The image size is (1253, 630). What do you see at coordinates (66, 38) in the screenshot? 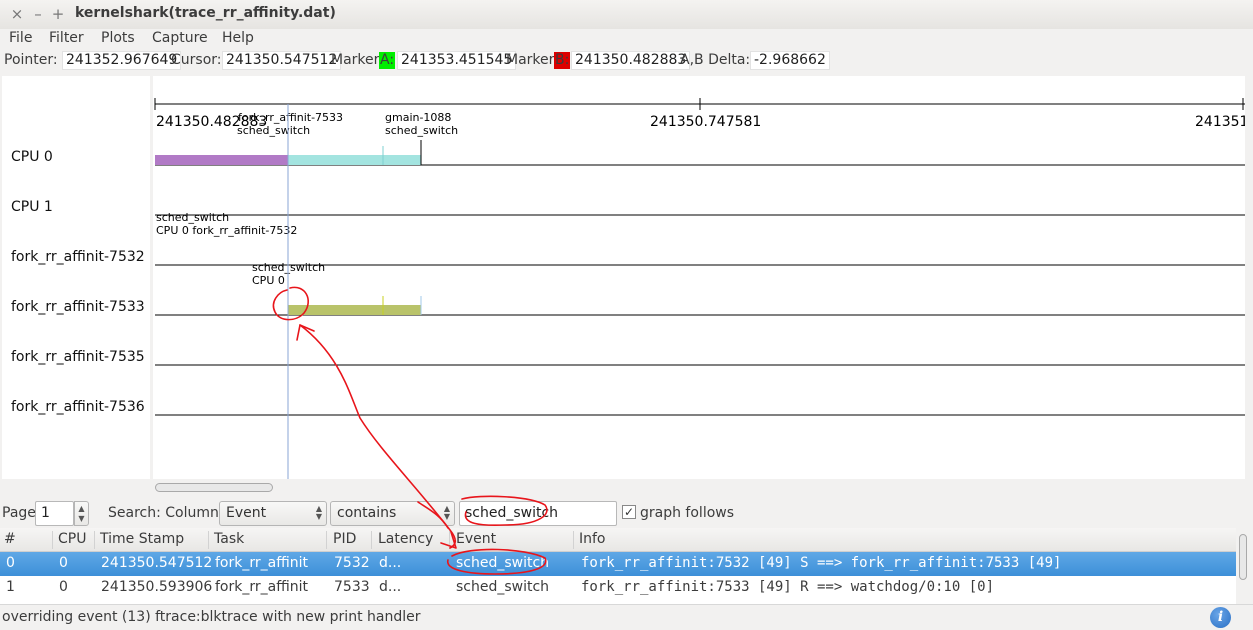
I see `menu-filter: Filter` at bounding box center [66, 38].